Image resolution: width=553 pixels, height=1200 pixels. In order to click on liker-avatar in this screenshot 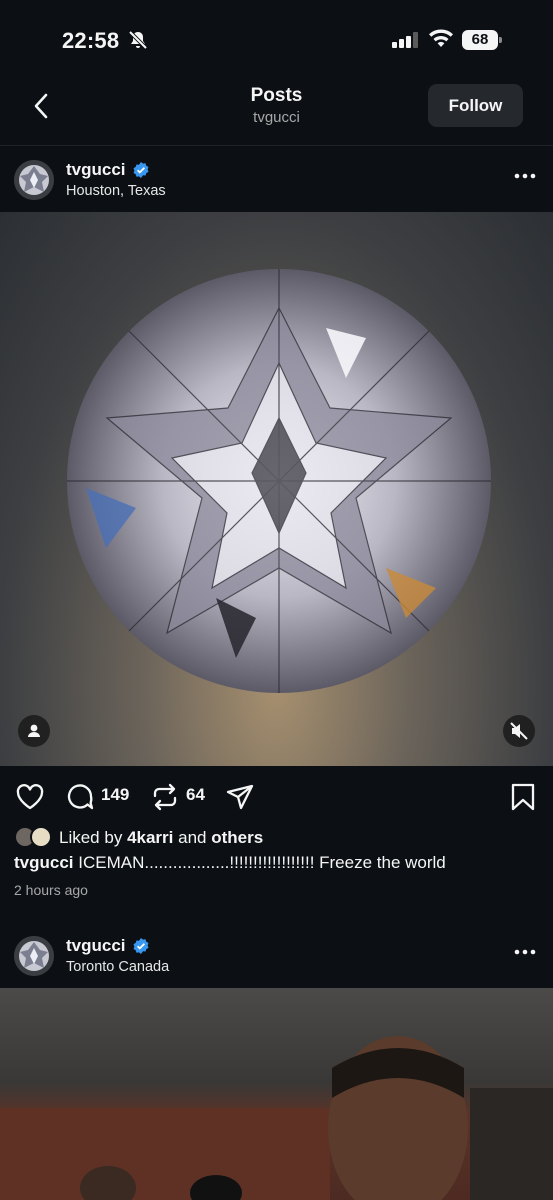, I will do `click(41, 837)`.